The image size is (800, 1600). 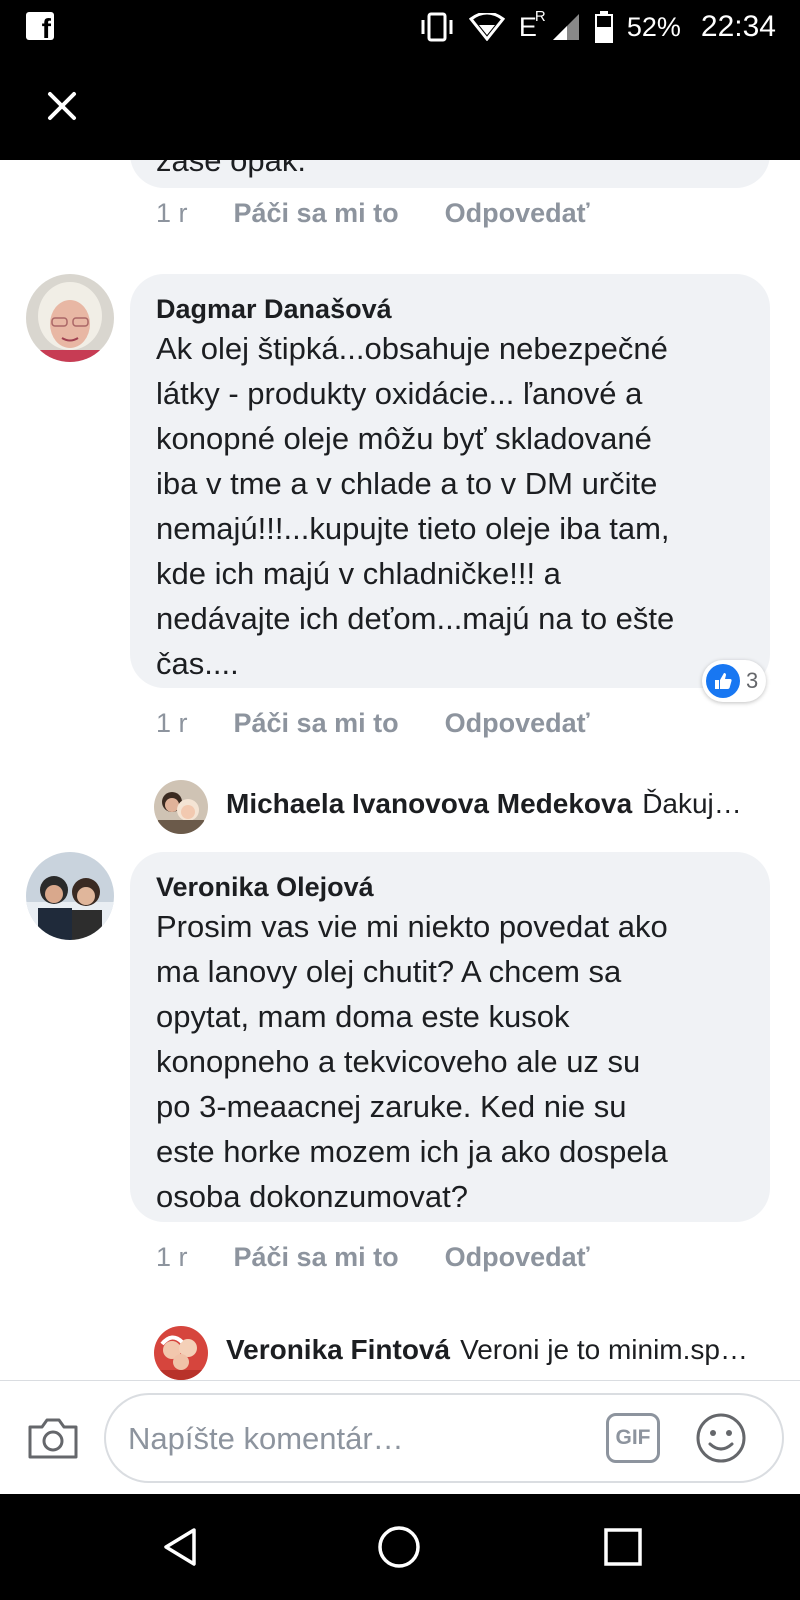 I want to click on reaction-summary: 3, so click(x=734, y=681).